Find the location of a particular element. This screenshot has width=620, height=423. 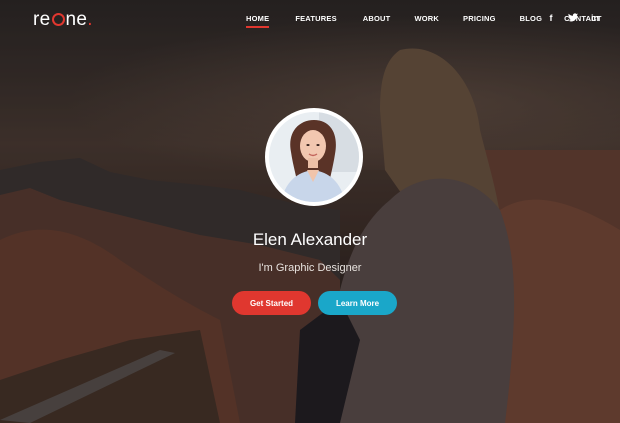

social-links: f in is located at coordinates (573, 18).